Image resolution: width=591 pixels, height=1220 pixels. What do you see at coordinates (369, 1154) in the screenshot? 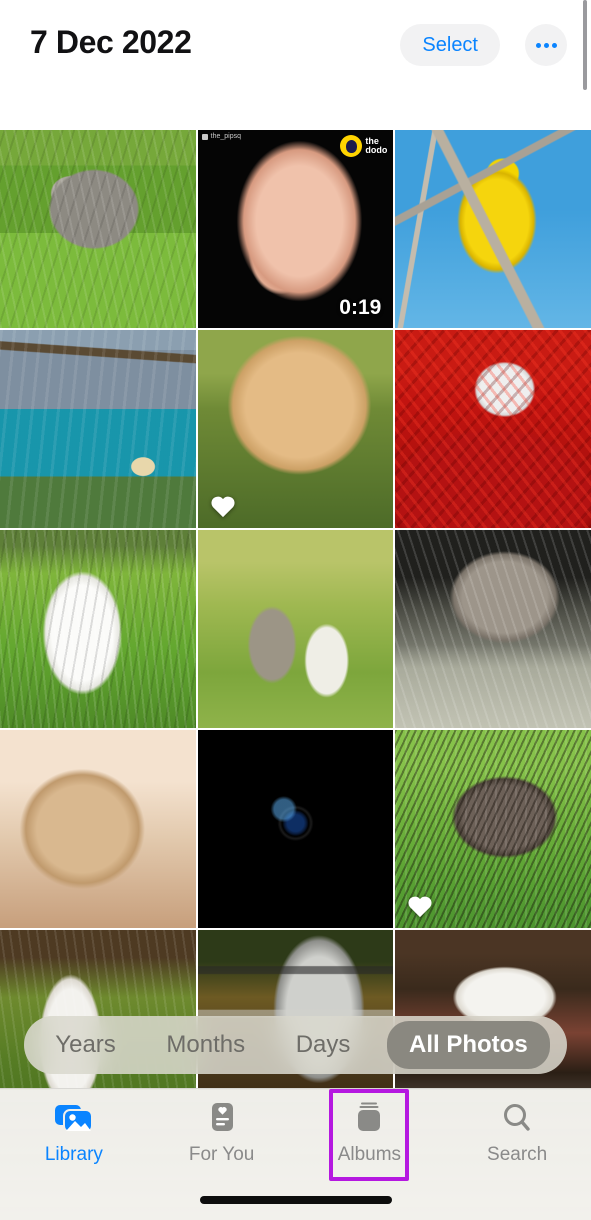
I see `tab-label: Albums` at bounding box center [369, 1154].